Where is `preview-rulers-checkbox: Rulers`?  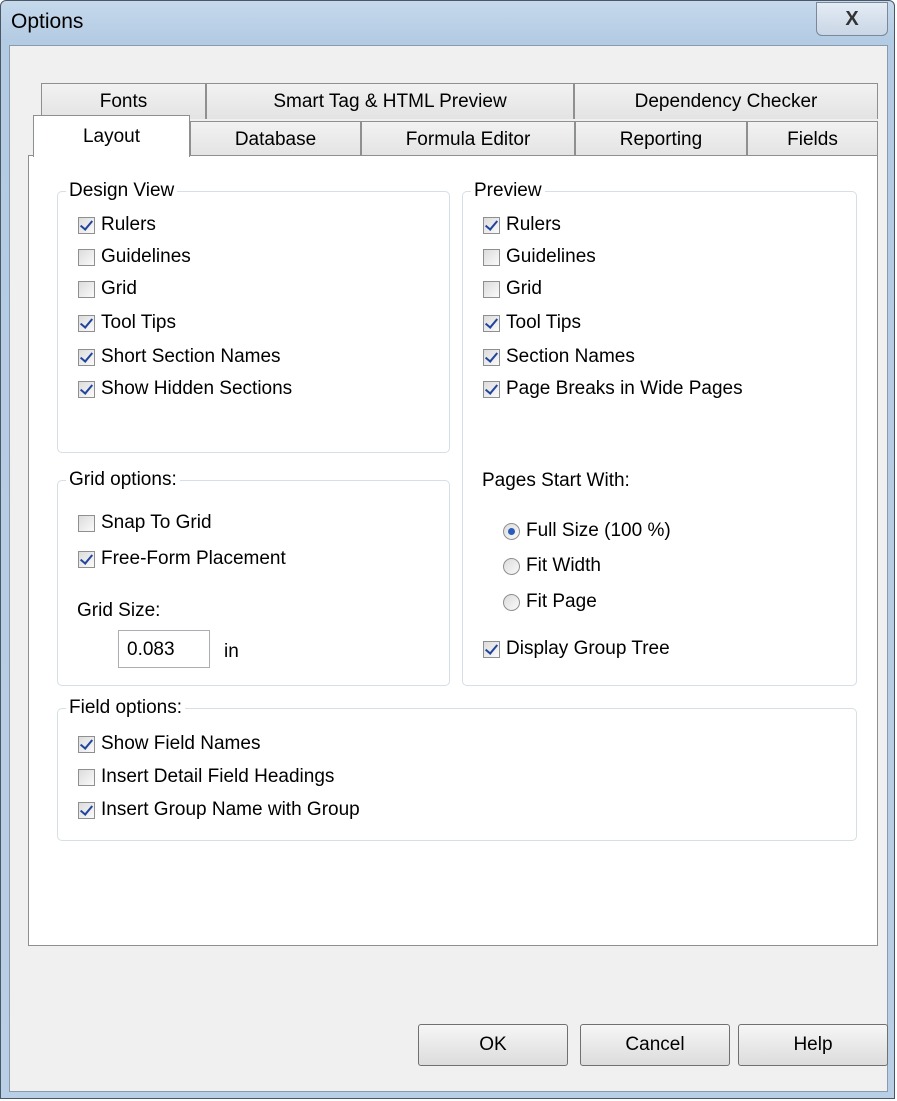
preview-rulers-checkbox: Rulers is located at coordinates (522, 225).